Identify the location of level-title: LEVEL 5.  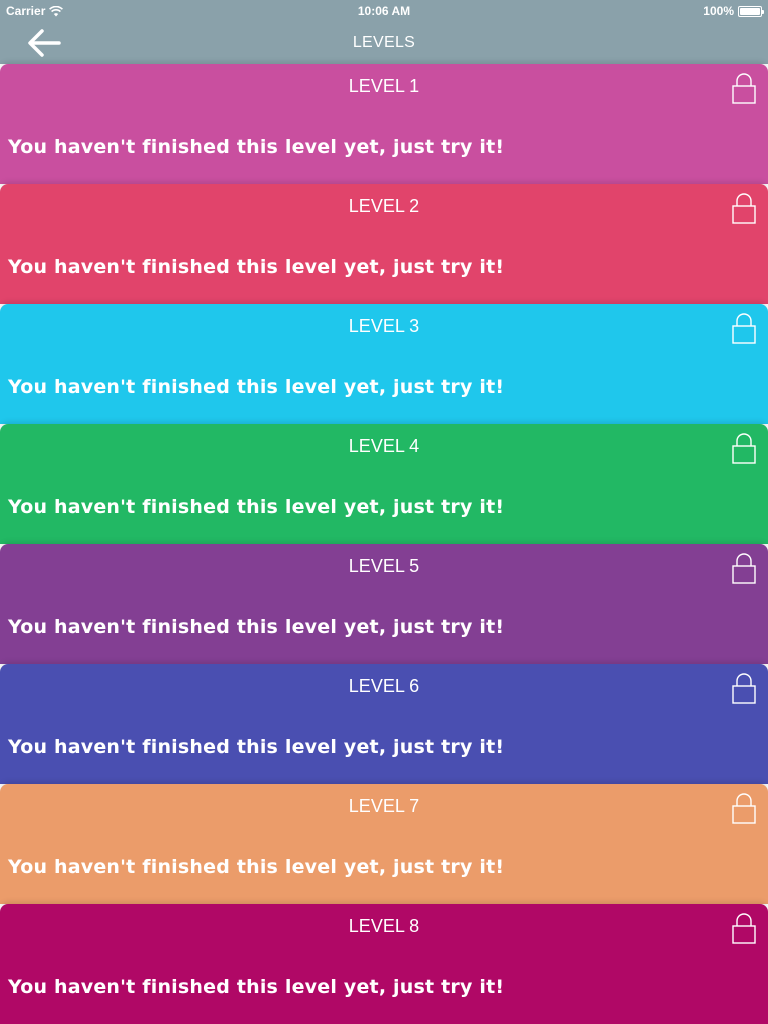
(384, 566).